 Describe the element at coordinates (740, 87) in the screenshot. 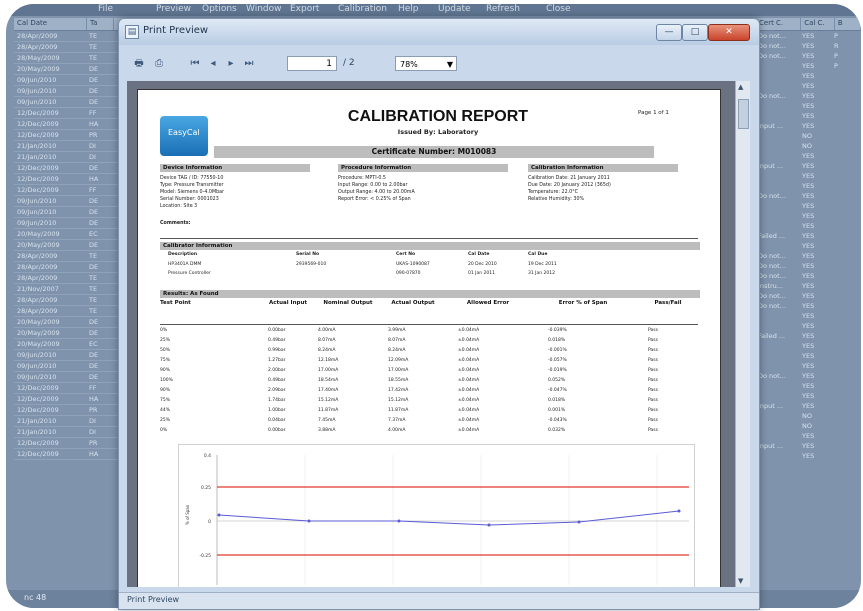

I see `scroll-up-icon: ▲` at that location.